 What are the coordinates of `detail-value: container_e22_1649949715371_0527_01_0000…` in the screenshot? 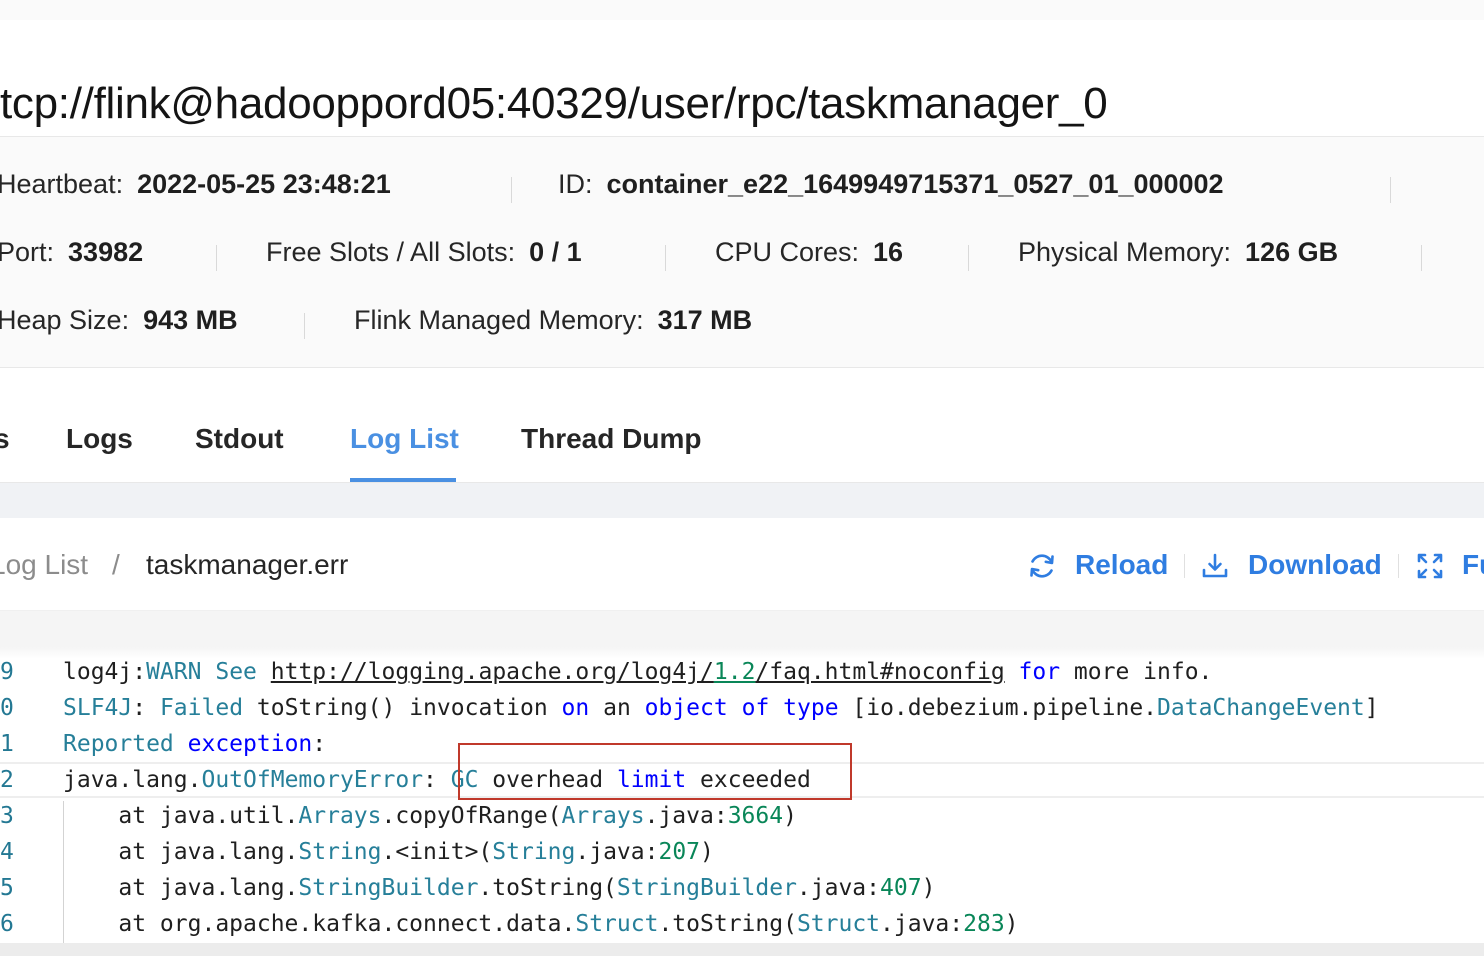 It's located at (915, 184).